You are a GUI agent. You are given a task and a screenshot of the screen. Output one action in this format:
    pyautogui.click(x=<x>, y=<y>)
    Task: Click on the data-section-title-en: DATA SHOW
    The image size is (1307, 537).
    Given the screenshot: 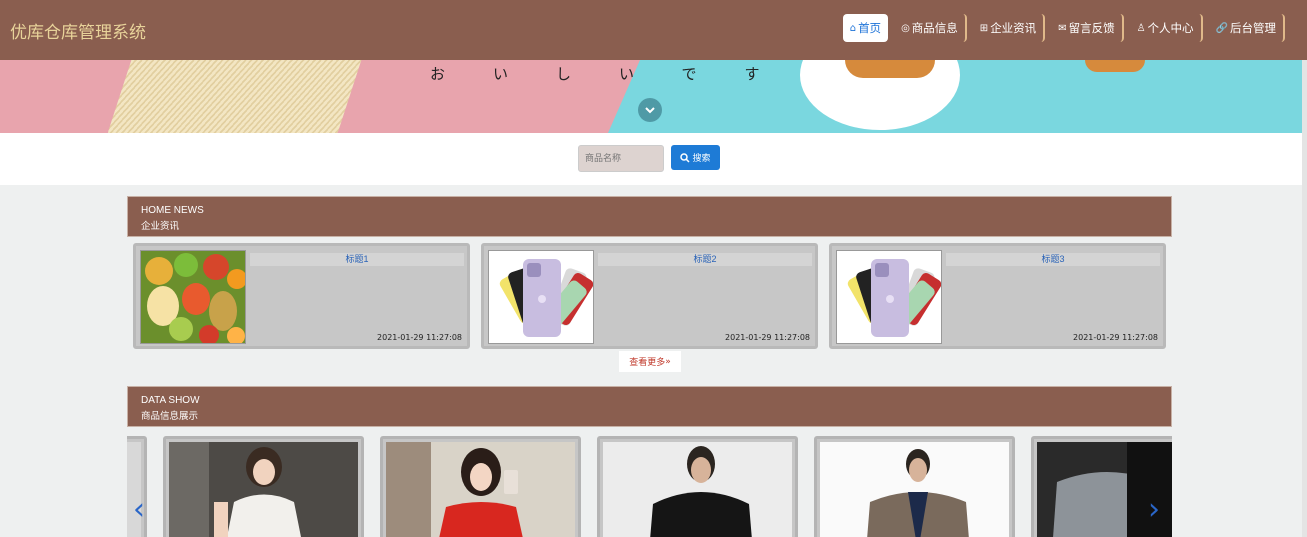 What is the action you would take?
    pyautogui.click(x=170, y=400)
    